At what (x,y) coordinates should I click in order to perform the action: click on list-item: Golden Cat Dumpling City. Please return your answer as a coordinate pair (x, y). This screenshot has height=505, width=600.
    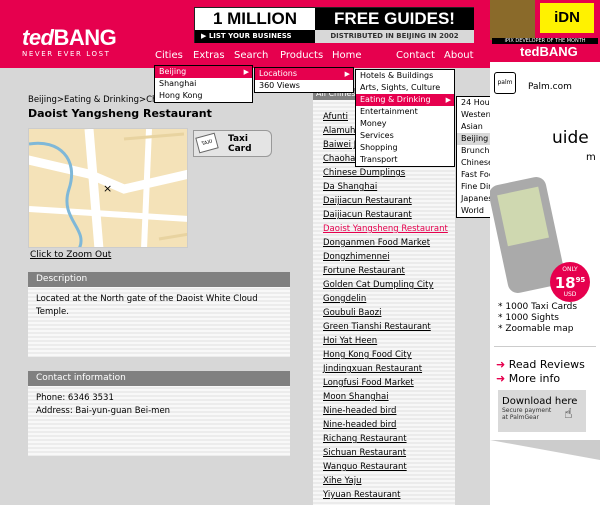
    Looking at the image, I should click on (378, 285).